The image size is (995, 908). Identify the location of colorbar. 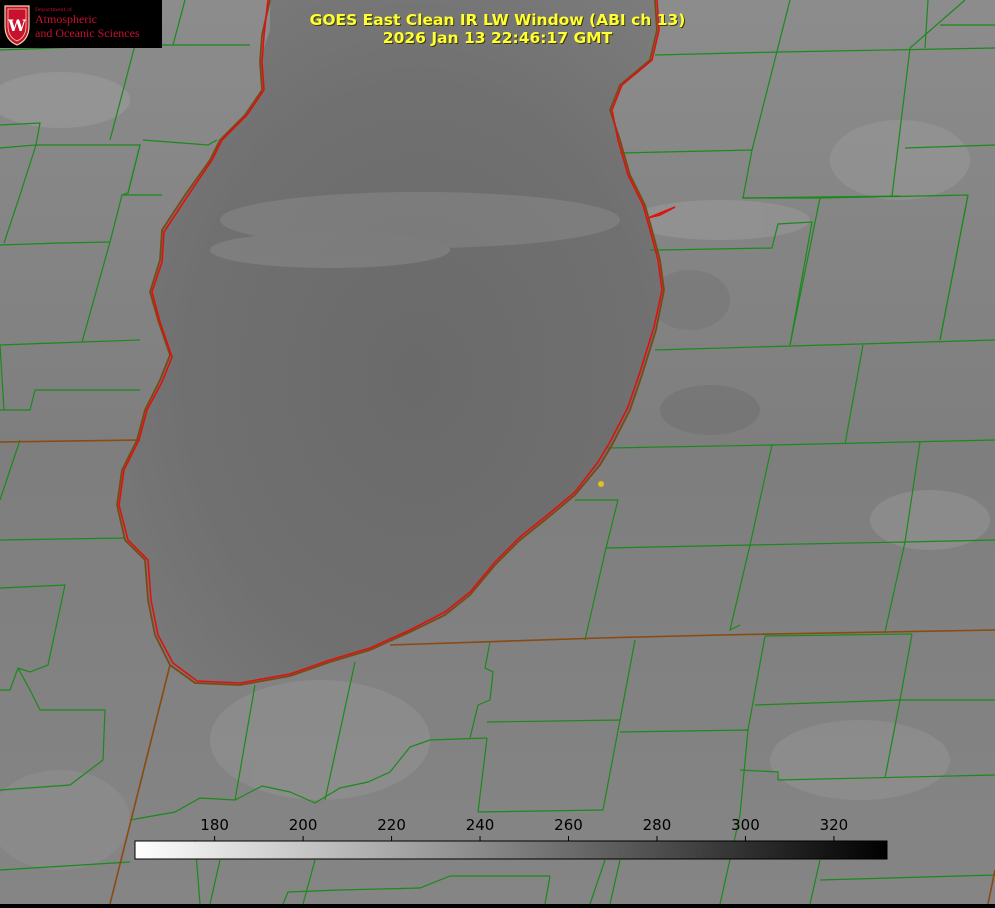
(511, 850).